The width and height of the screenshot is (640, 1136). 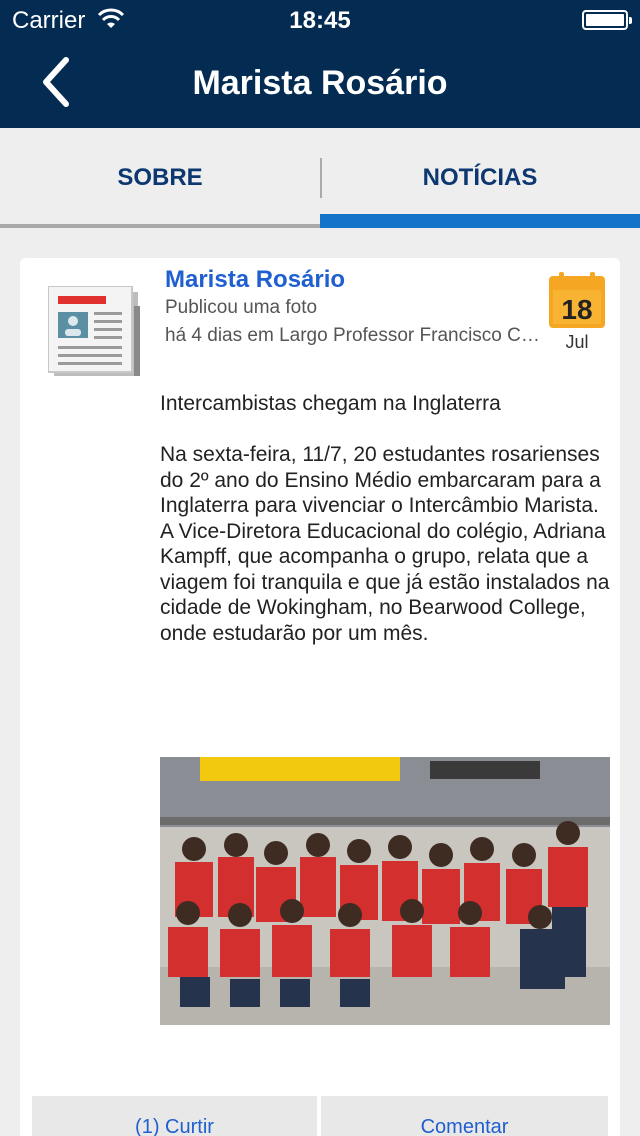 I want to click on tab-bar: SOBRE NOTÍCIAS, so click(x=320, y=178).